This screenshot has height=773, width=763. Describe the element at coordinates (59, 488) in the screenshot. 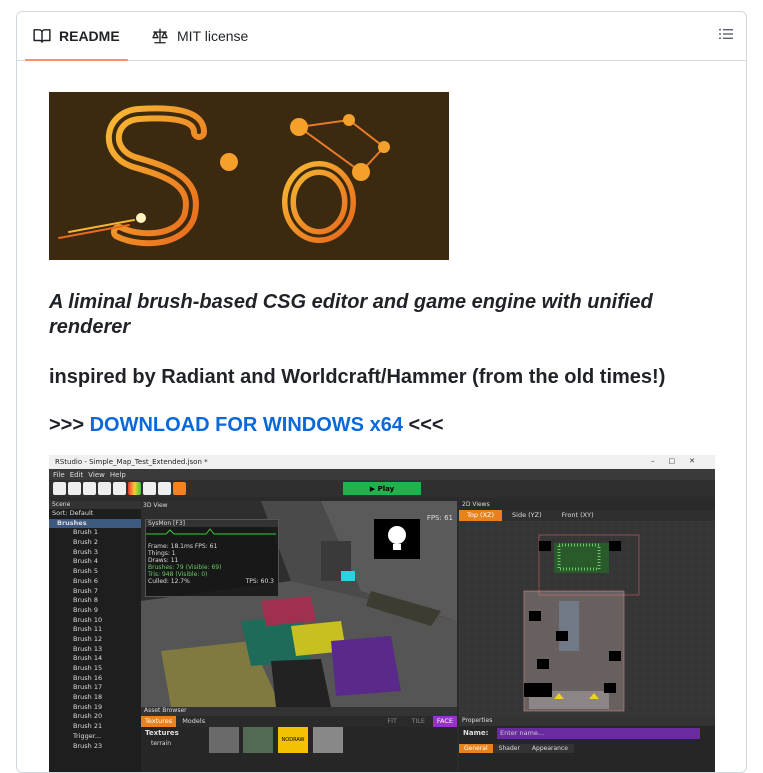

I see `cube-tool-icon` at that location.